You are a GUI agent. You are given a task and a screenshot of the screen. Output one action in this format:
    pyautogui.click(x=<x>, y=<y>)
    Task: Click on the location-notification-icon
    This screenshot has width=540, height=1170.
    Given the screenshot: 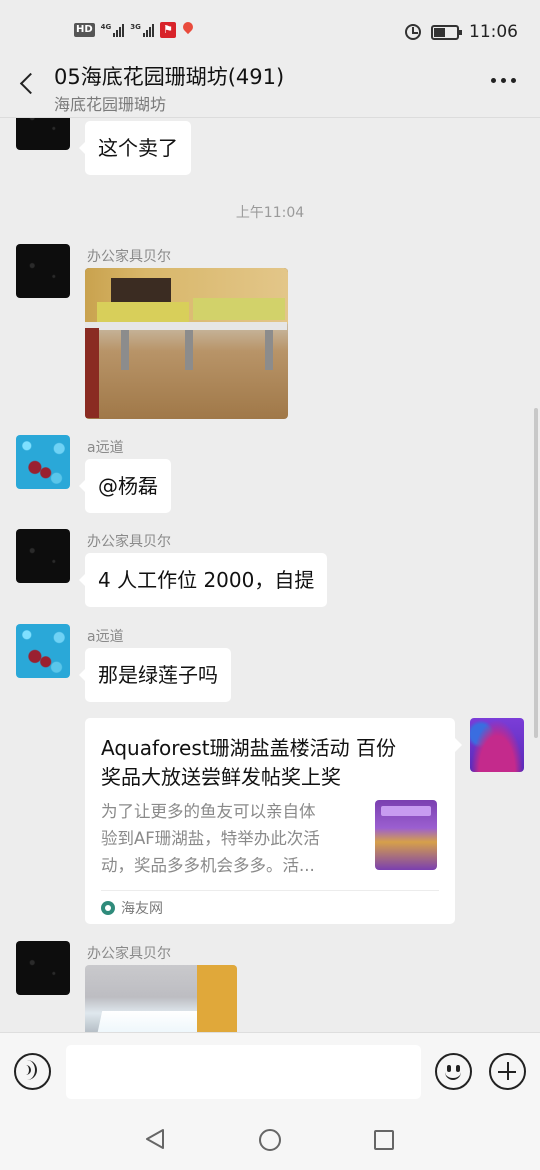 What is the action you would take?
    pyautogui.click(x=188, y=30)
    